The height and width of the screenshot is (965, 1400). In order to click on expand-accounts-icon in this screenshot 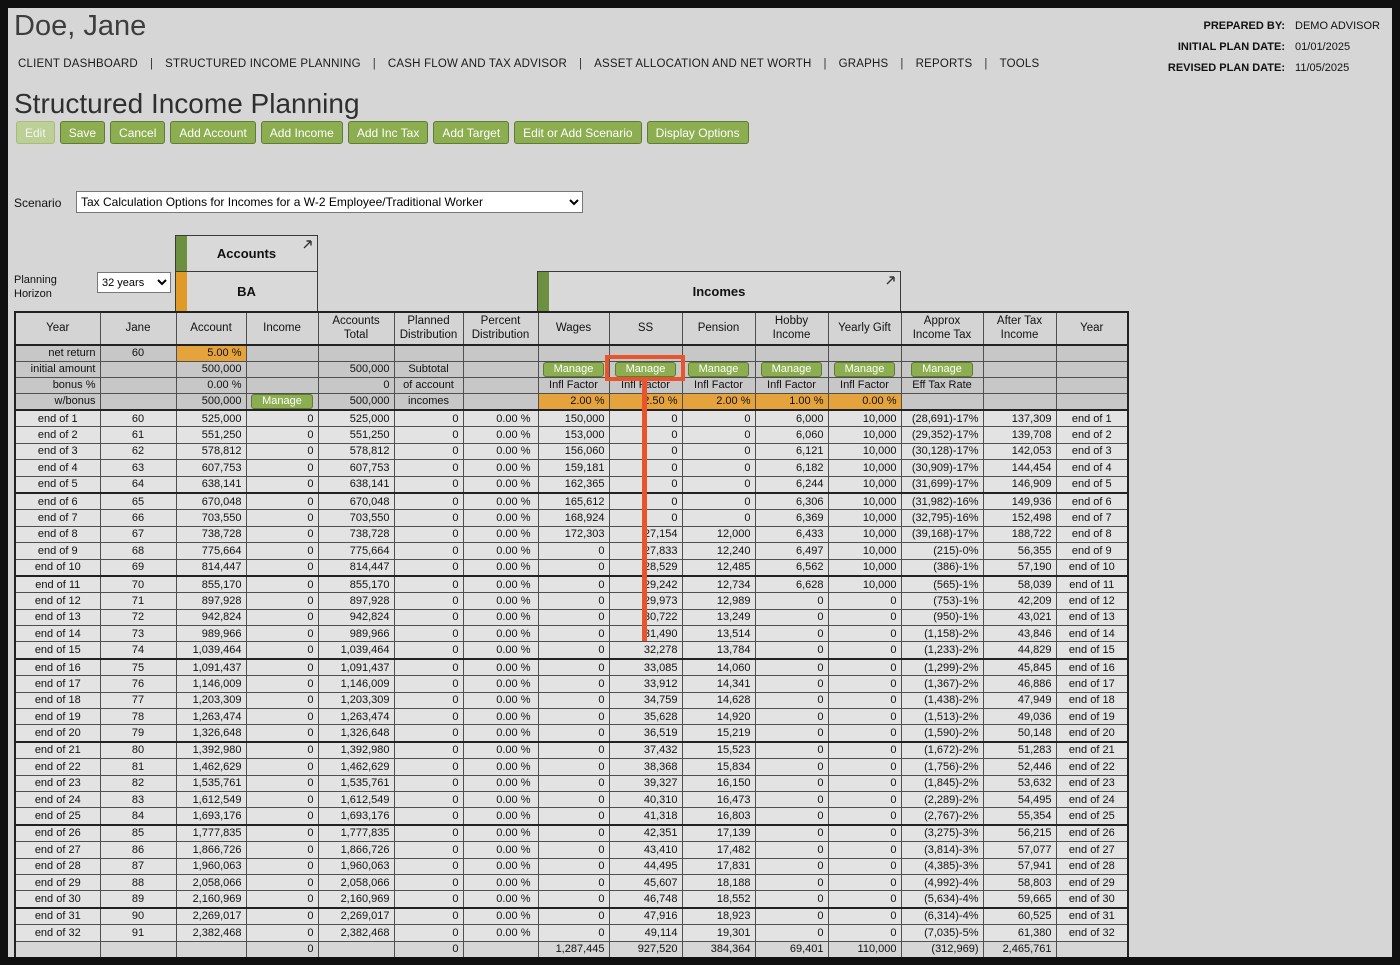, I will do `click(307, 244)`.